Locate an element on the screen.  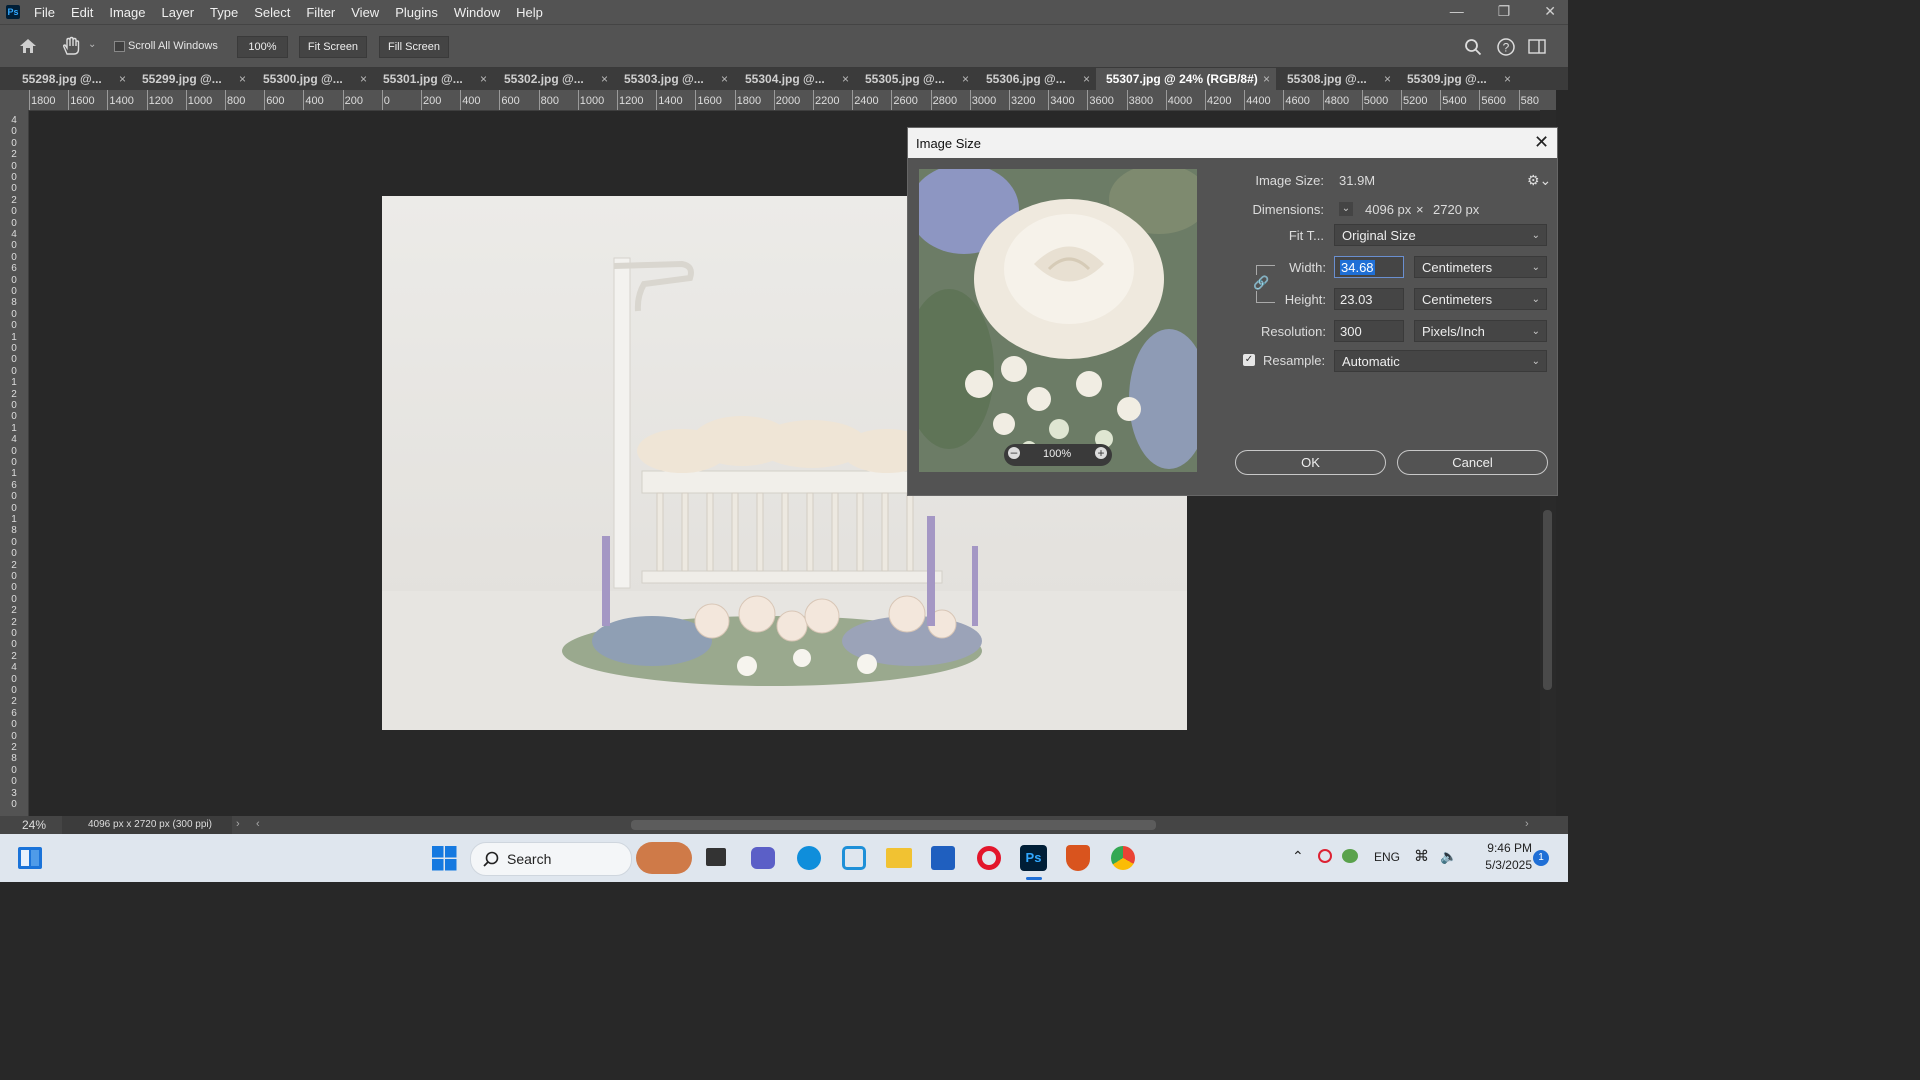
tab-document: 55299.jpg @... × is located at coordinates (192, 79).